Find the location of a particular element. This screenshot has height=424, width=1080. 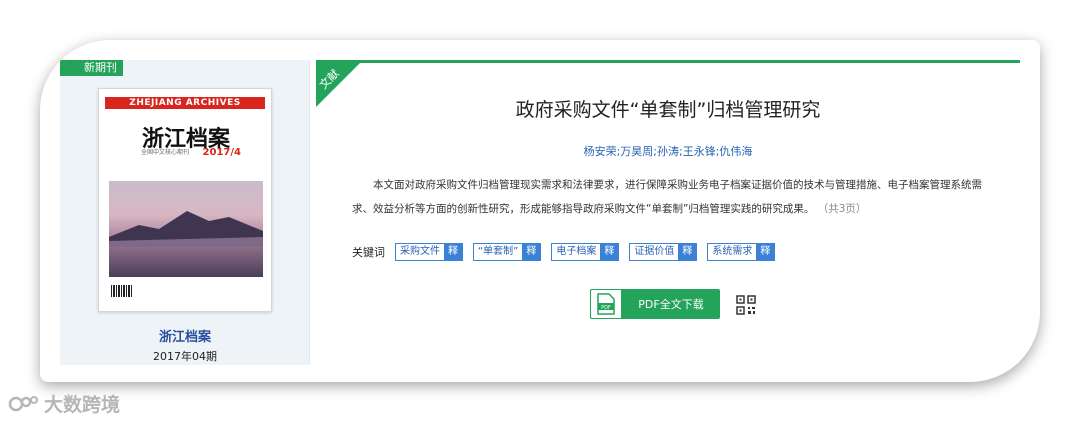

page-count: （共3页） is located at coordinates (842, 209).